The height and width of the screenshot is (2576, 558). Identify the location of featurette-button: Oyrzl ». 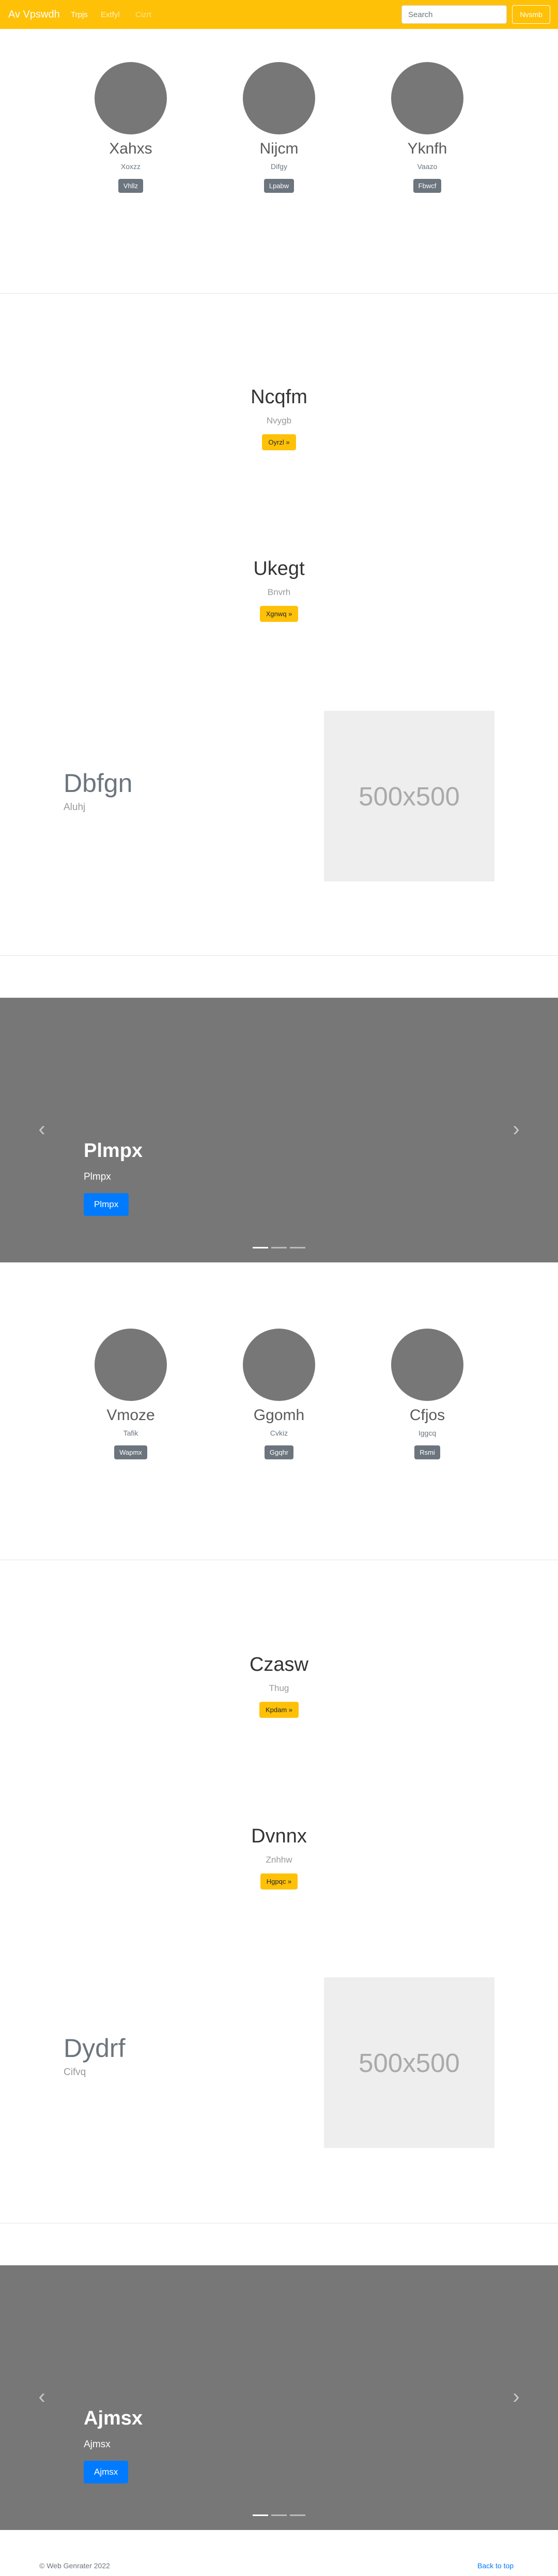
(279, 442).